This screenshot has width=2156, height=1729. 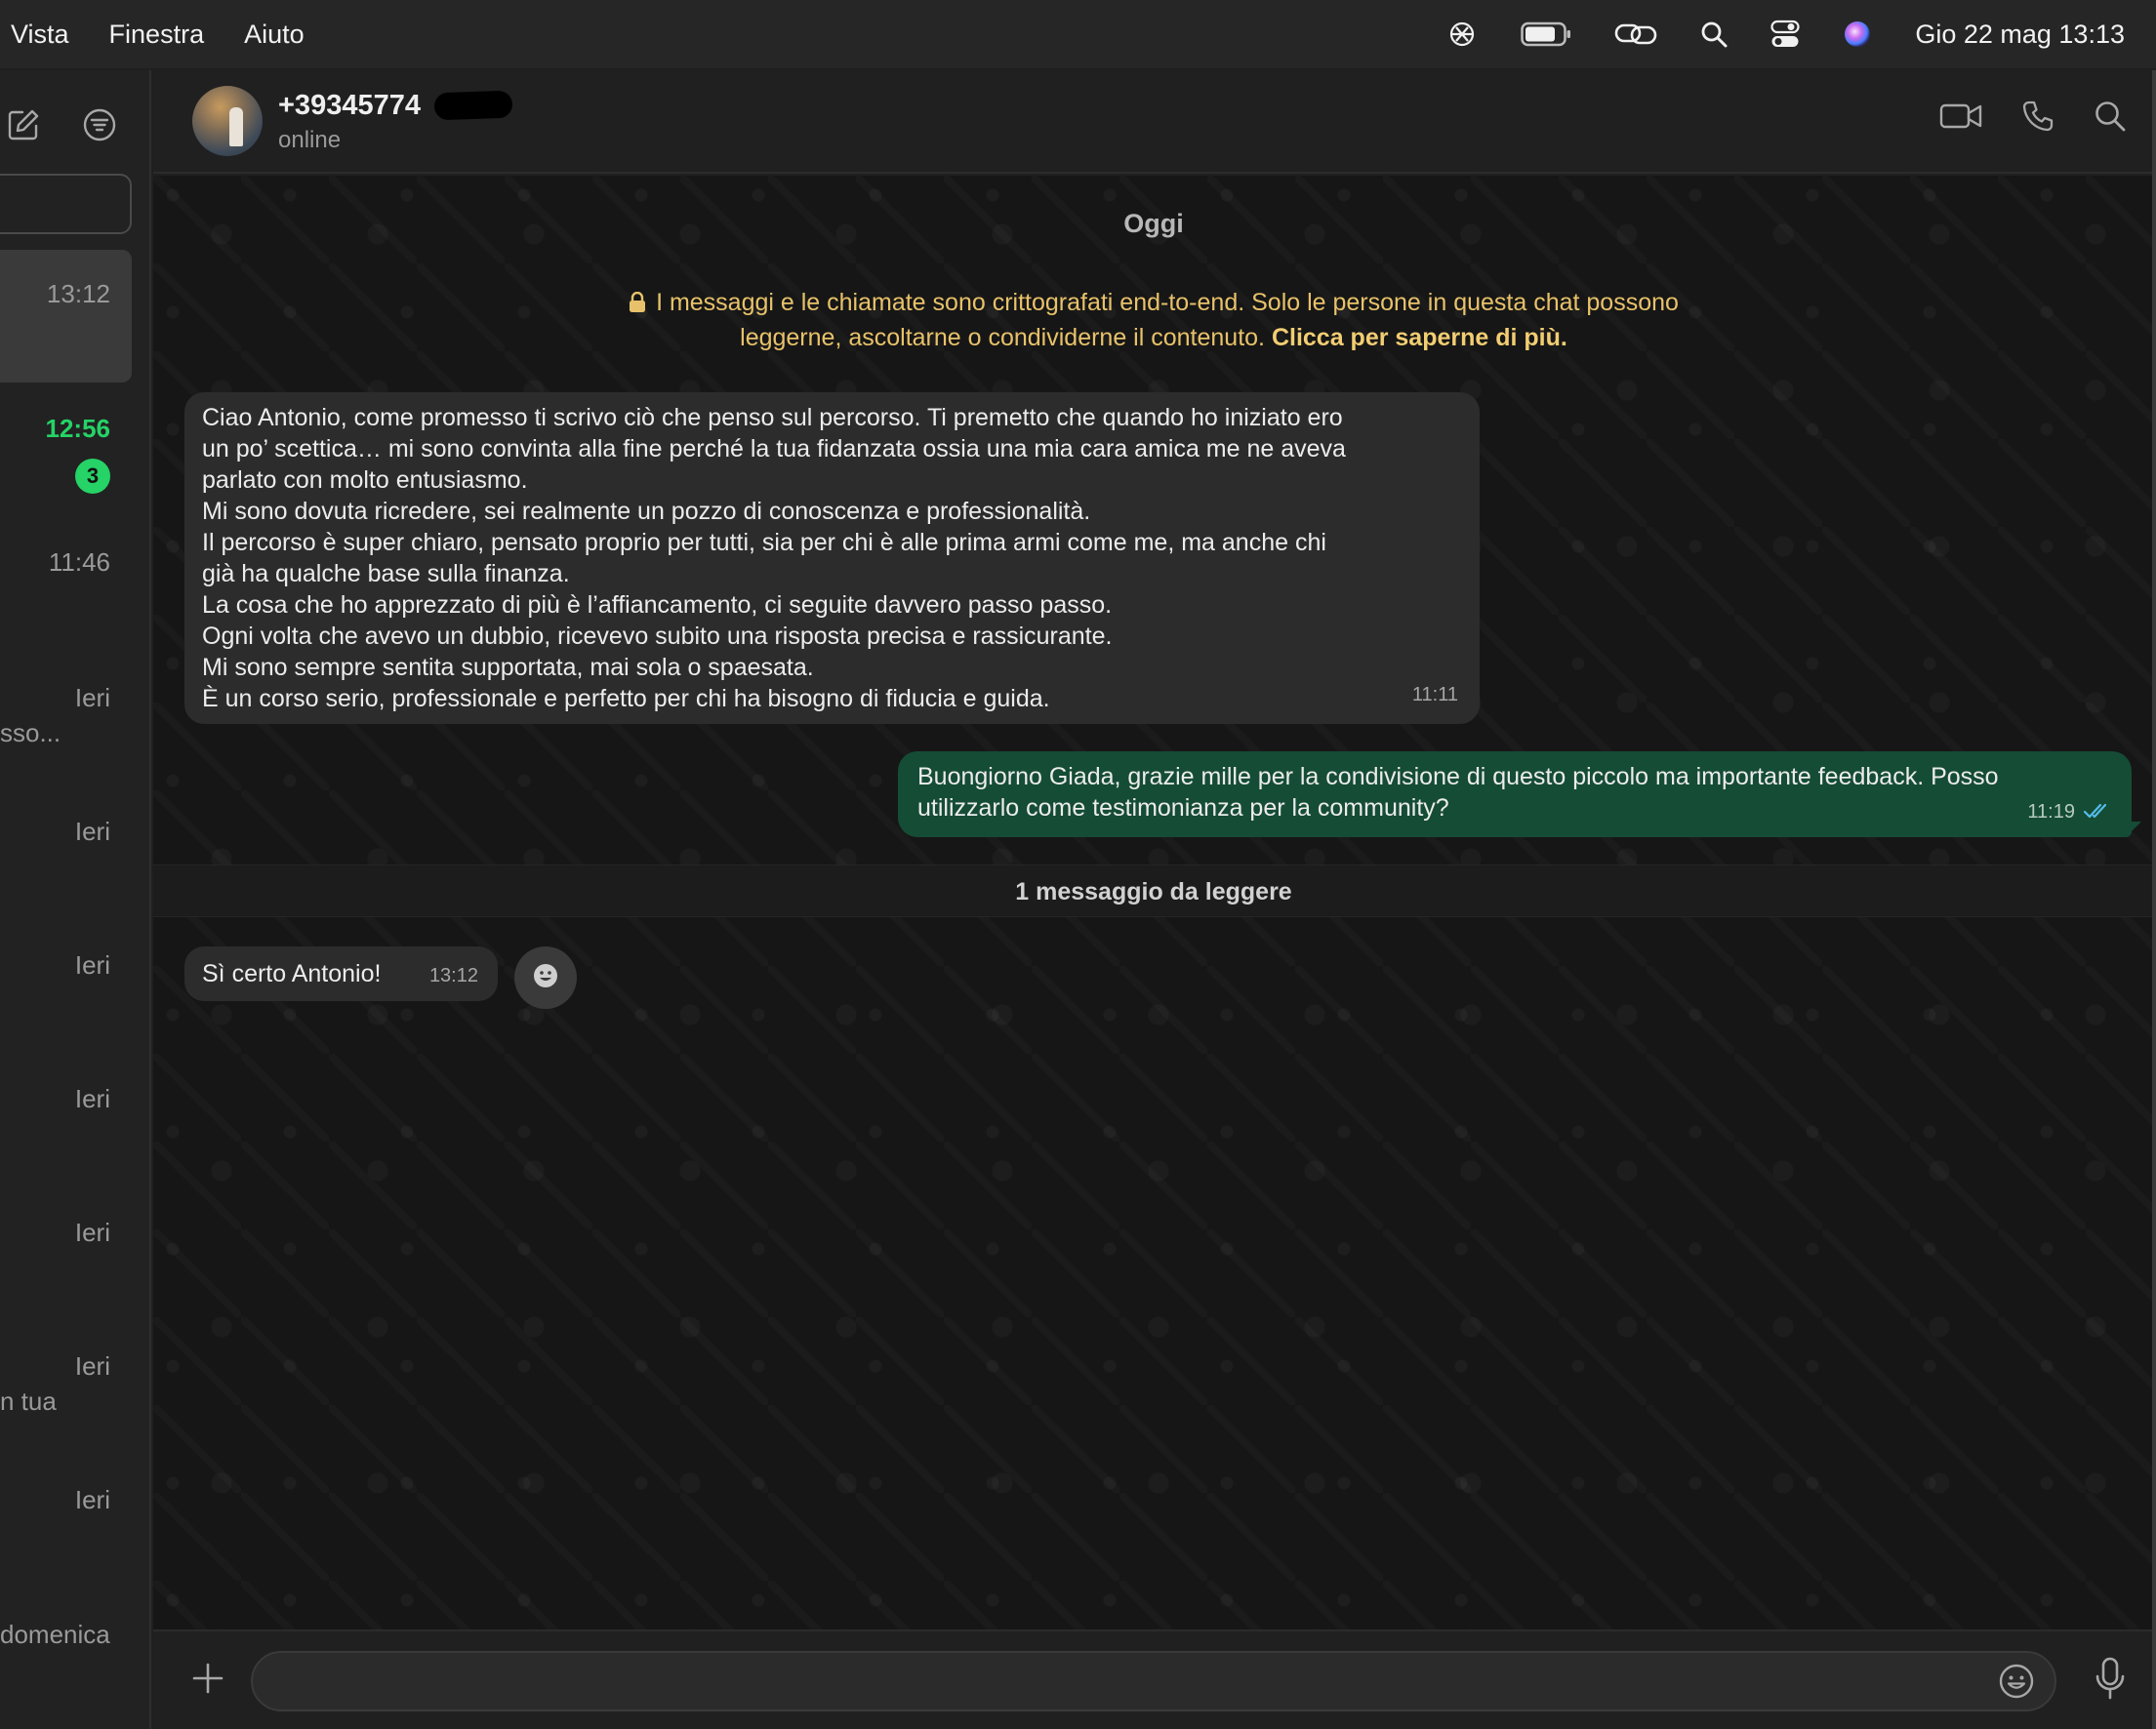 I want to click on battery-icon, so click(x=1546, y=34).